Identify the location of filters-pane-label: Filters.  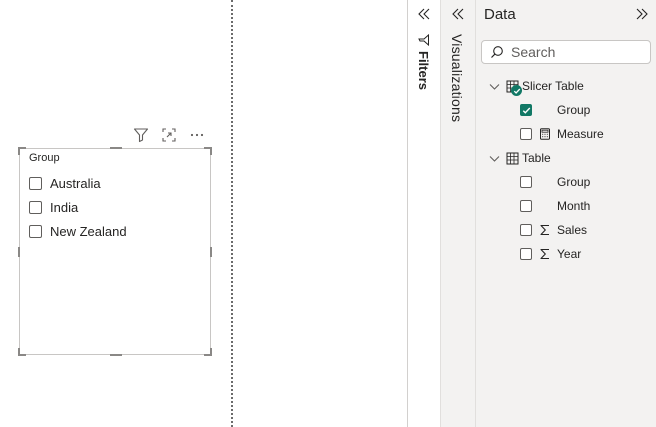
(423, 62).